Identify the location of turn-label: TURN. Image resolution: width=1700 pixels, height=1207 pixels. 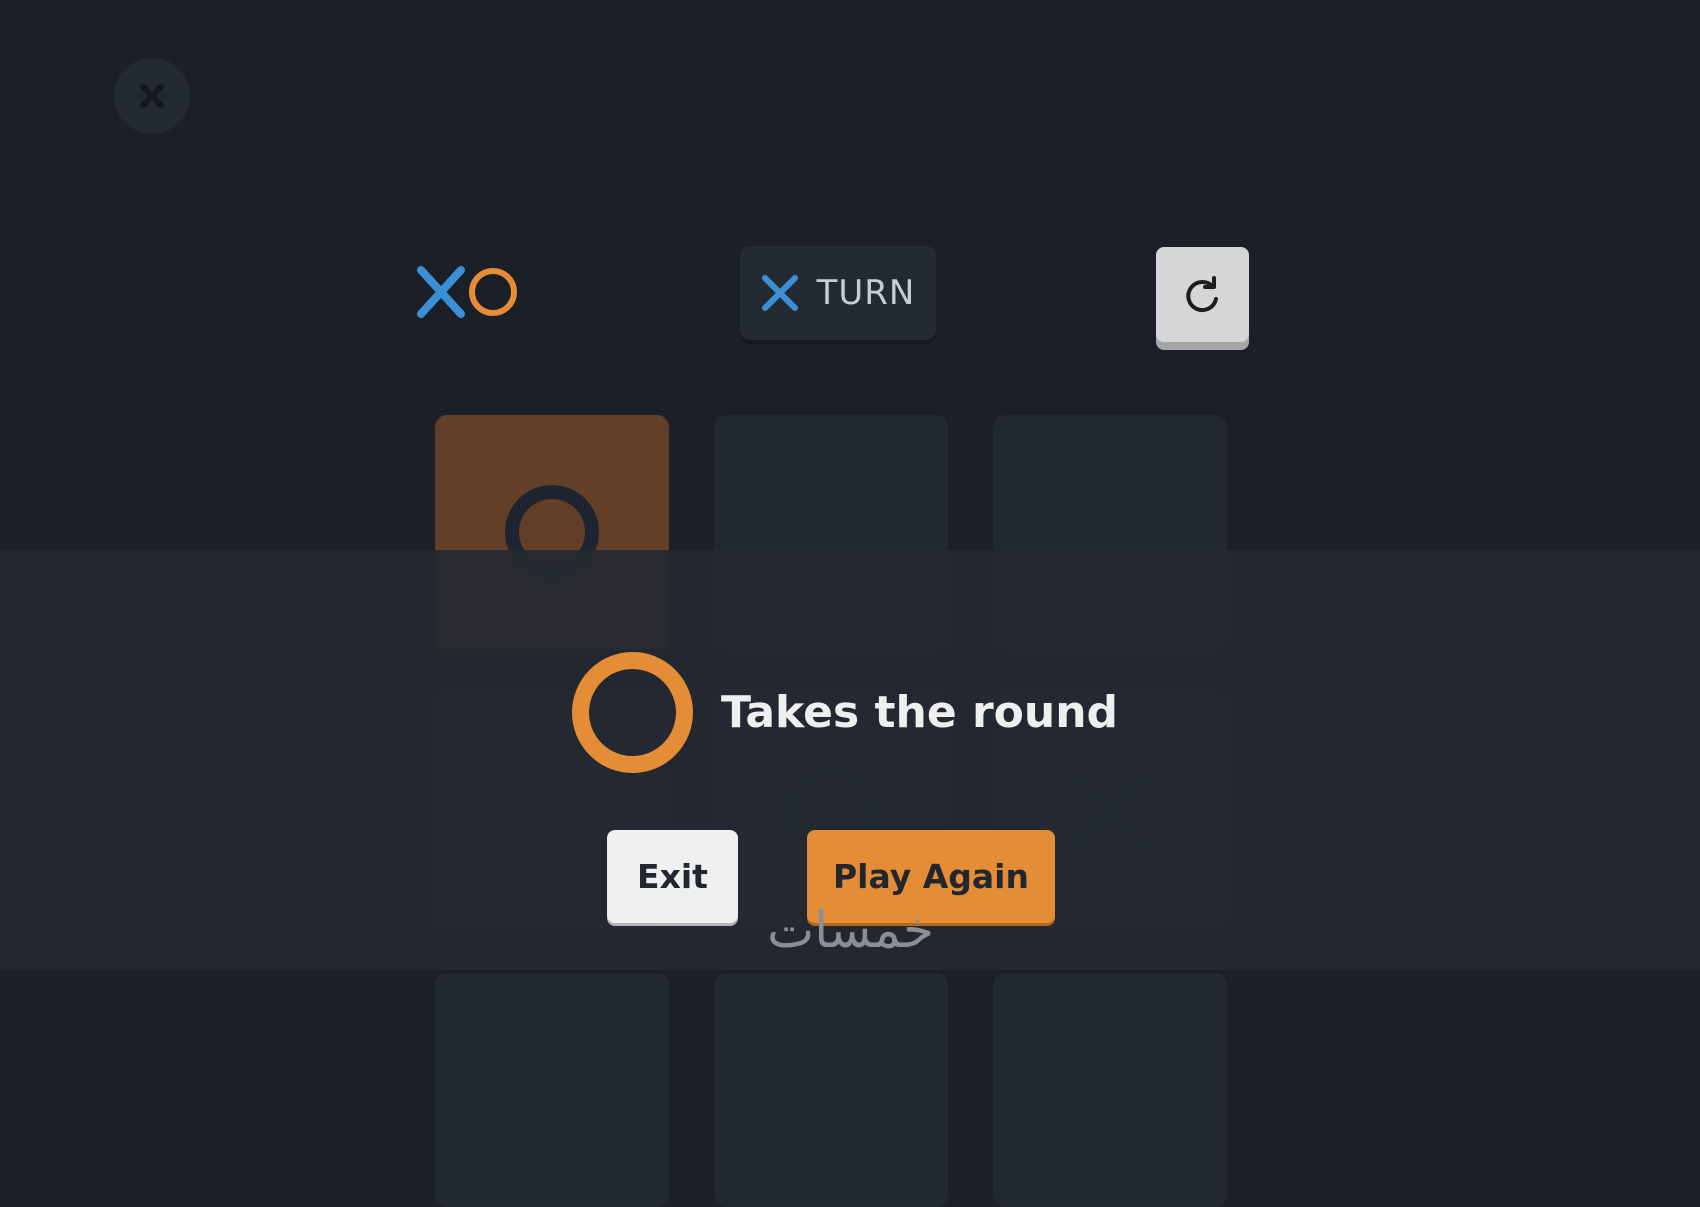
(866, 293).